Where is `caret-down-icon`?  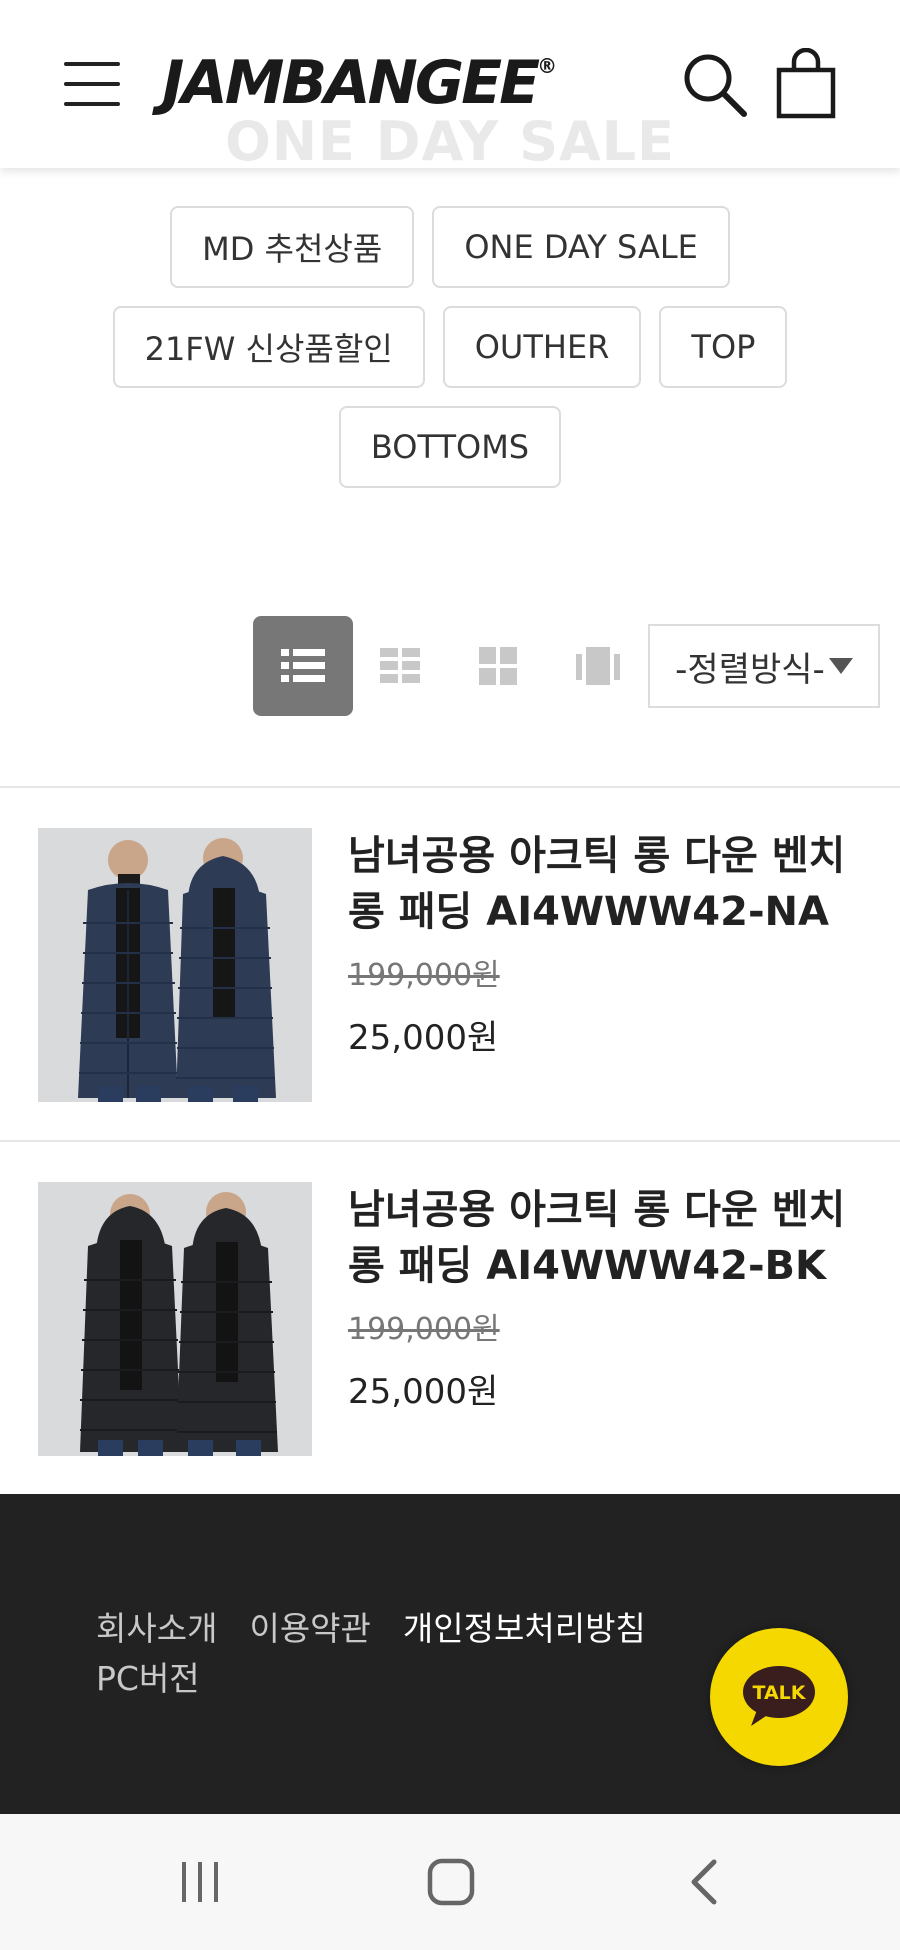 caret-down-icon is located at coordinates (840, 666).